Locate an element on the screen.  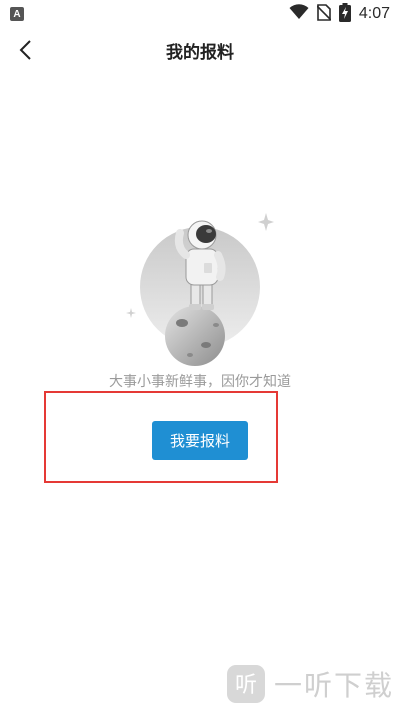
app-badge-icon: A is located at coordinates (17, 14).